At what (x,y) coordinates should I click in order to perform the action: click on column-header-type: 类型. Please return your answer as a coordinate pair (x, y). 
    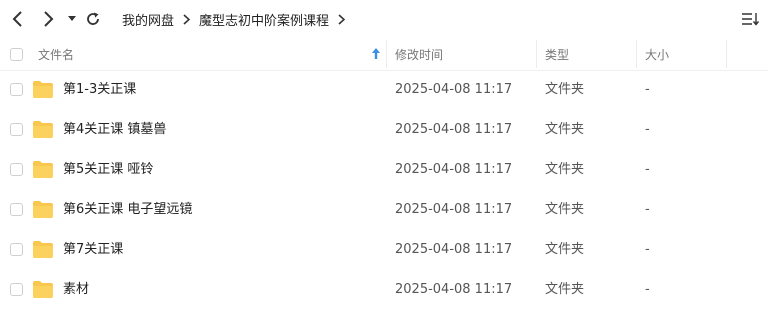
    Looking at the image, I should click on (587, 54).